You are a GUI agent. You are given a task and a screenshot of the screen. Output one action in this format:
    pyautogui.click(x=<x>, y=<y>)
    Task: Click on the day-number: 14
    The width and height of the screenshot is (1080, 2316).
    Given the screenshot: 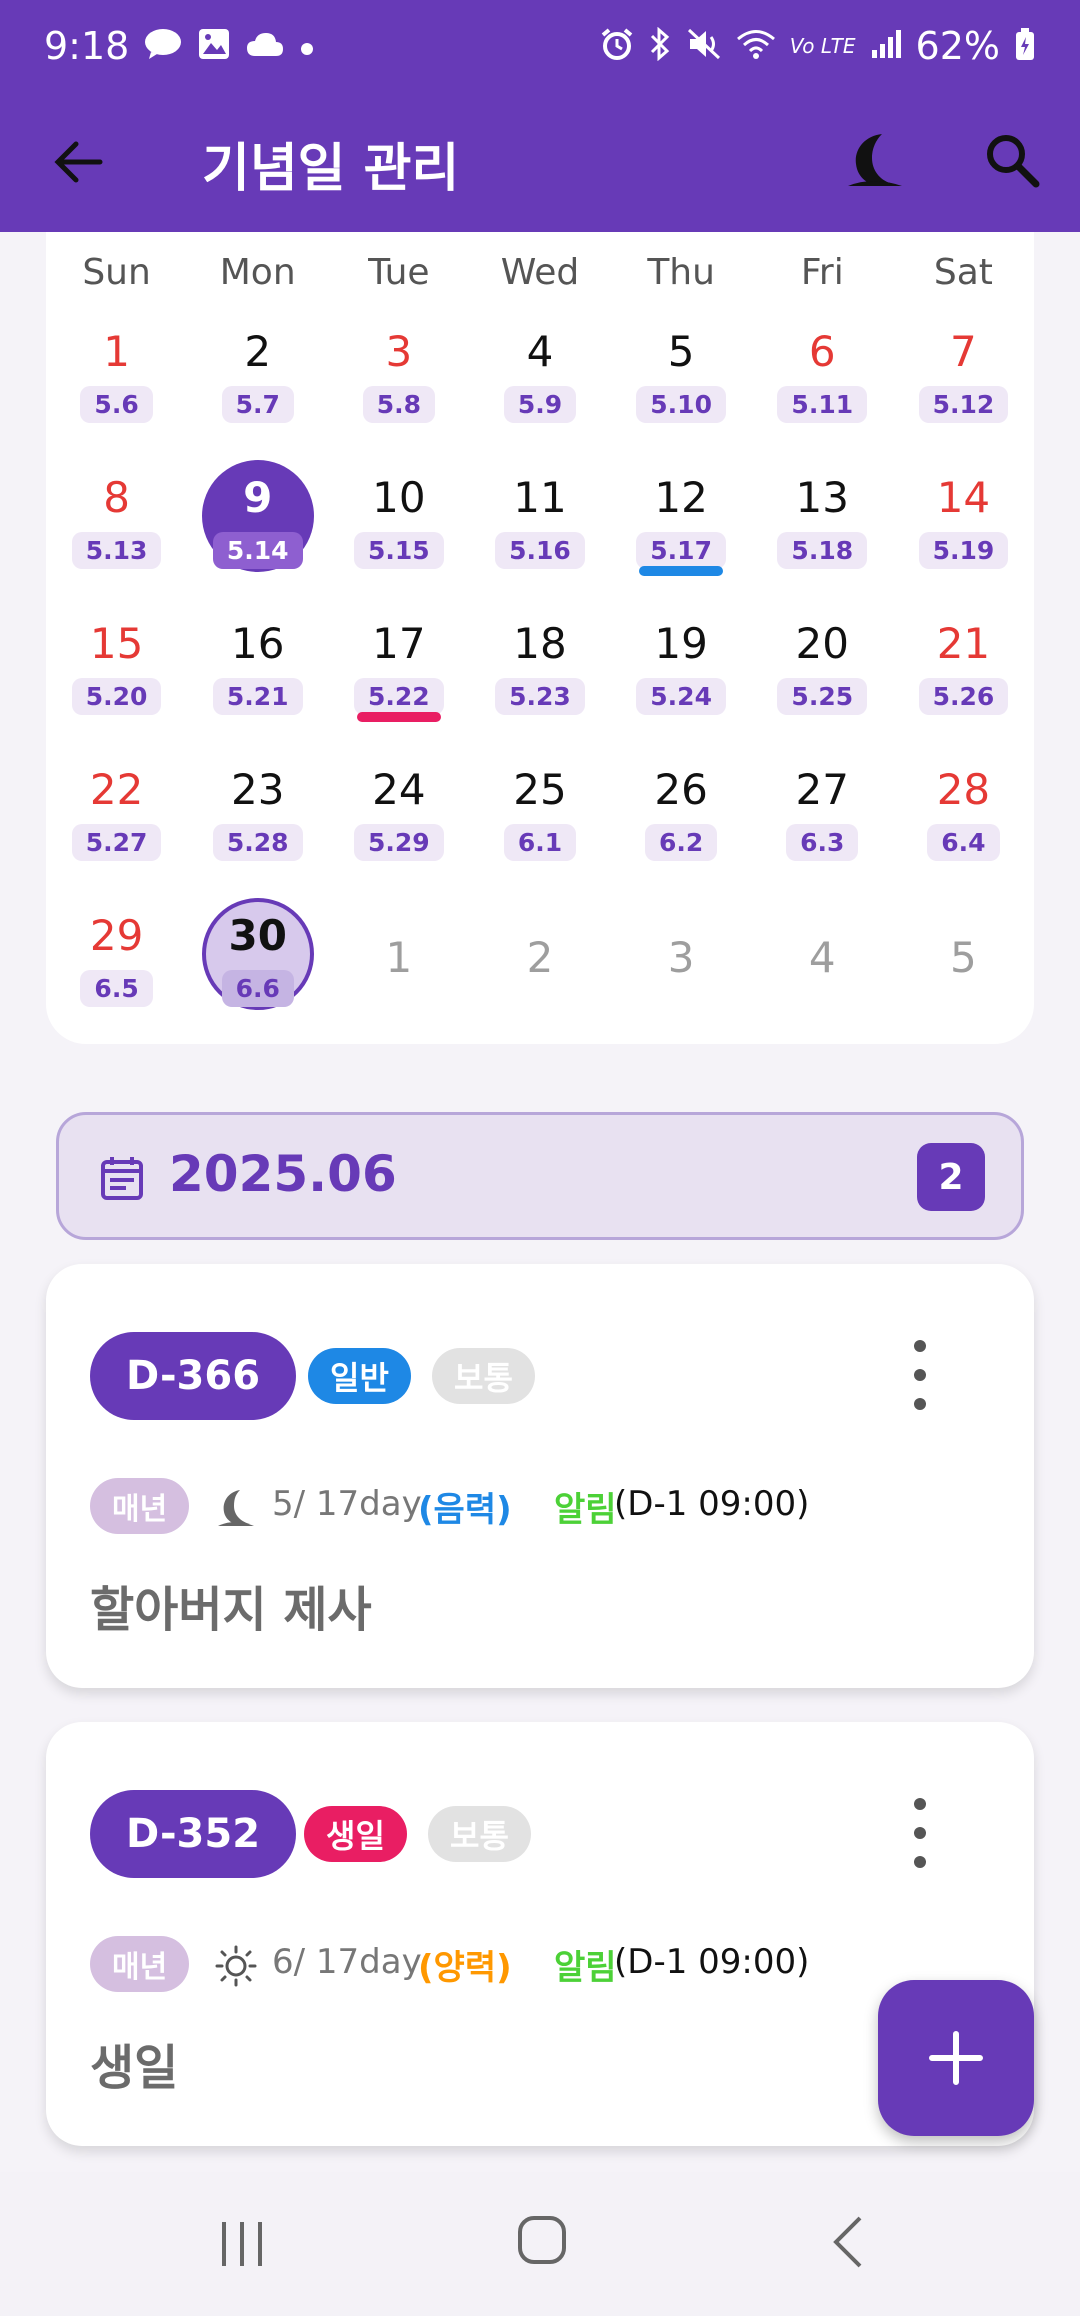 What is the action you would take?
    pyautogui.click(x=963, y=497)
    